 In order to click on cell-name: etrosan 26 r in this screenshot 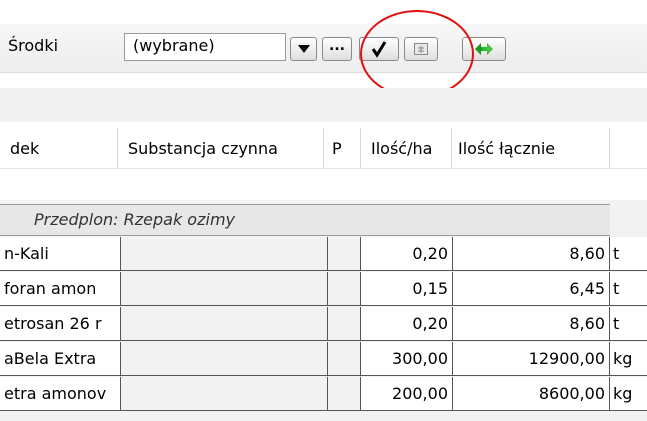, I will do `click(60, 324)`.